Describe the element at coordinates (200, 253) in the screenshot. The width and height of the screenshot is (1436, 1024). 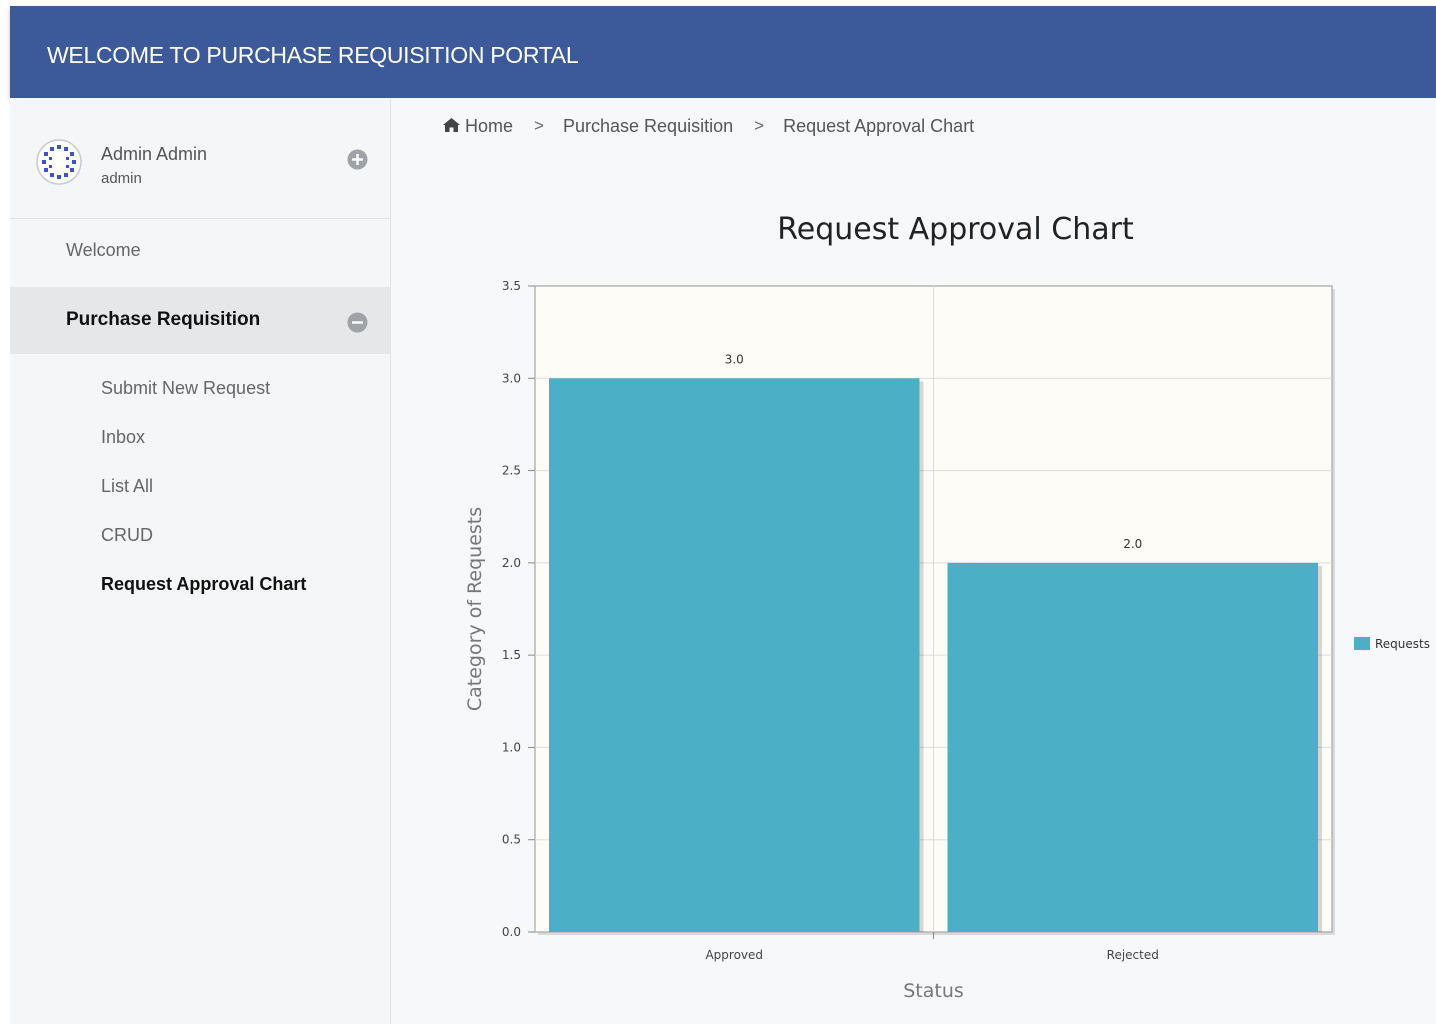
I see `sidebar-item-welcome: Welcome` at that location.